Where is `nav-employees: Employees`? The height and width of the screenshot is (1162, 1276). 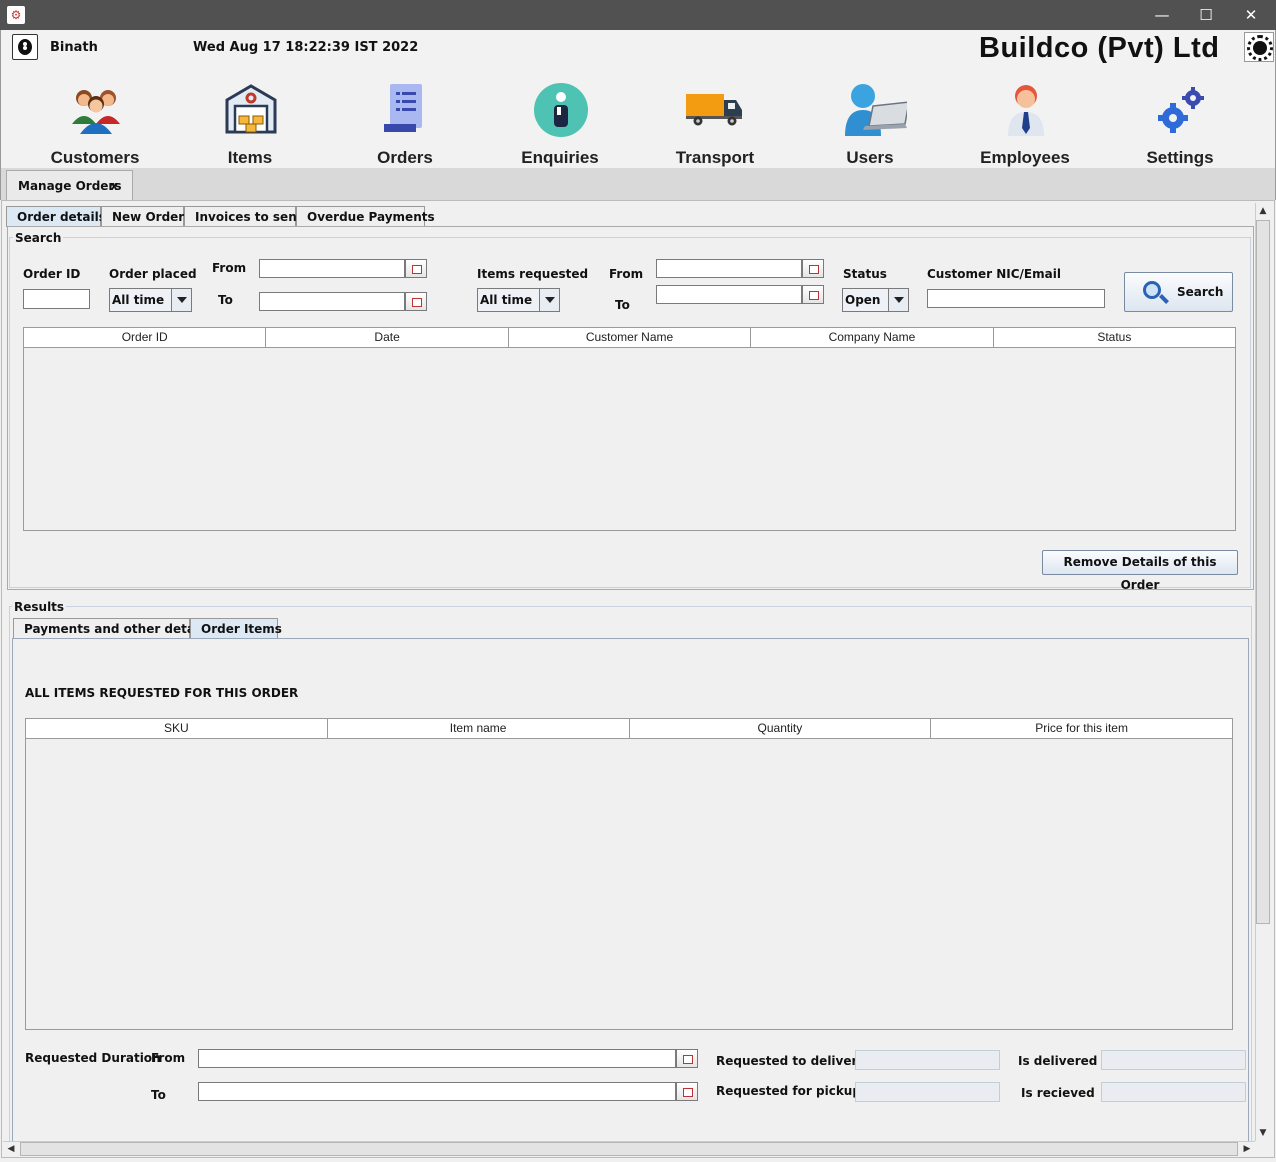 nav-employees: Employees is located at coordinates (1025, 125).